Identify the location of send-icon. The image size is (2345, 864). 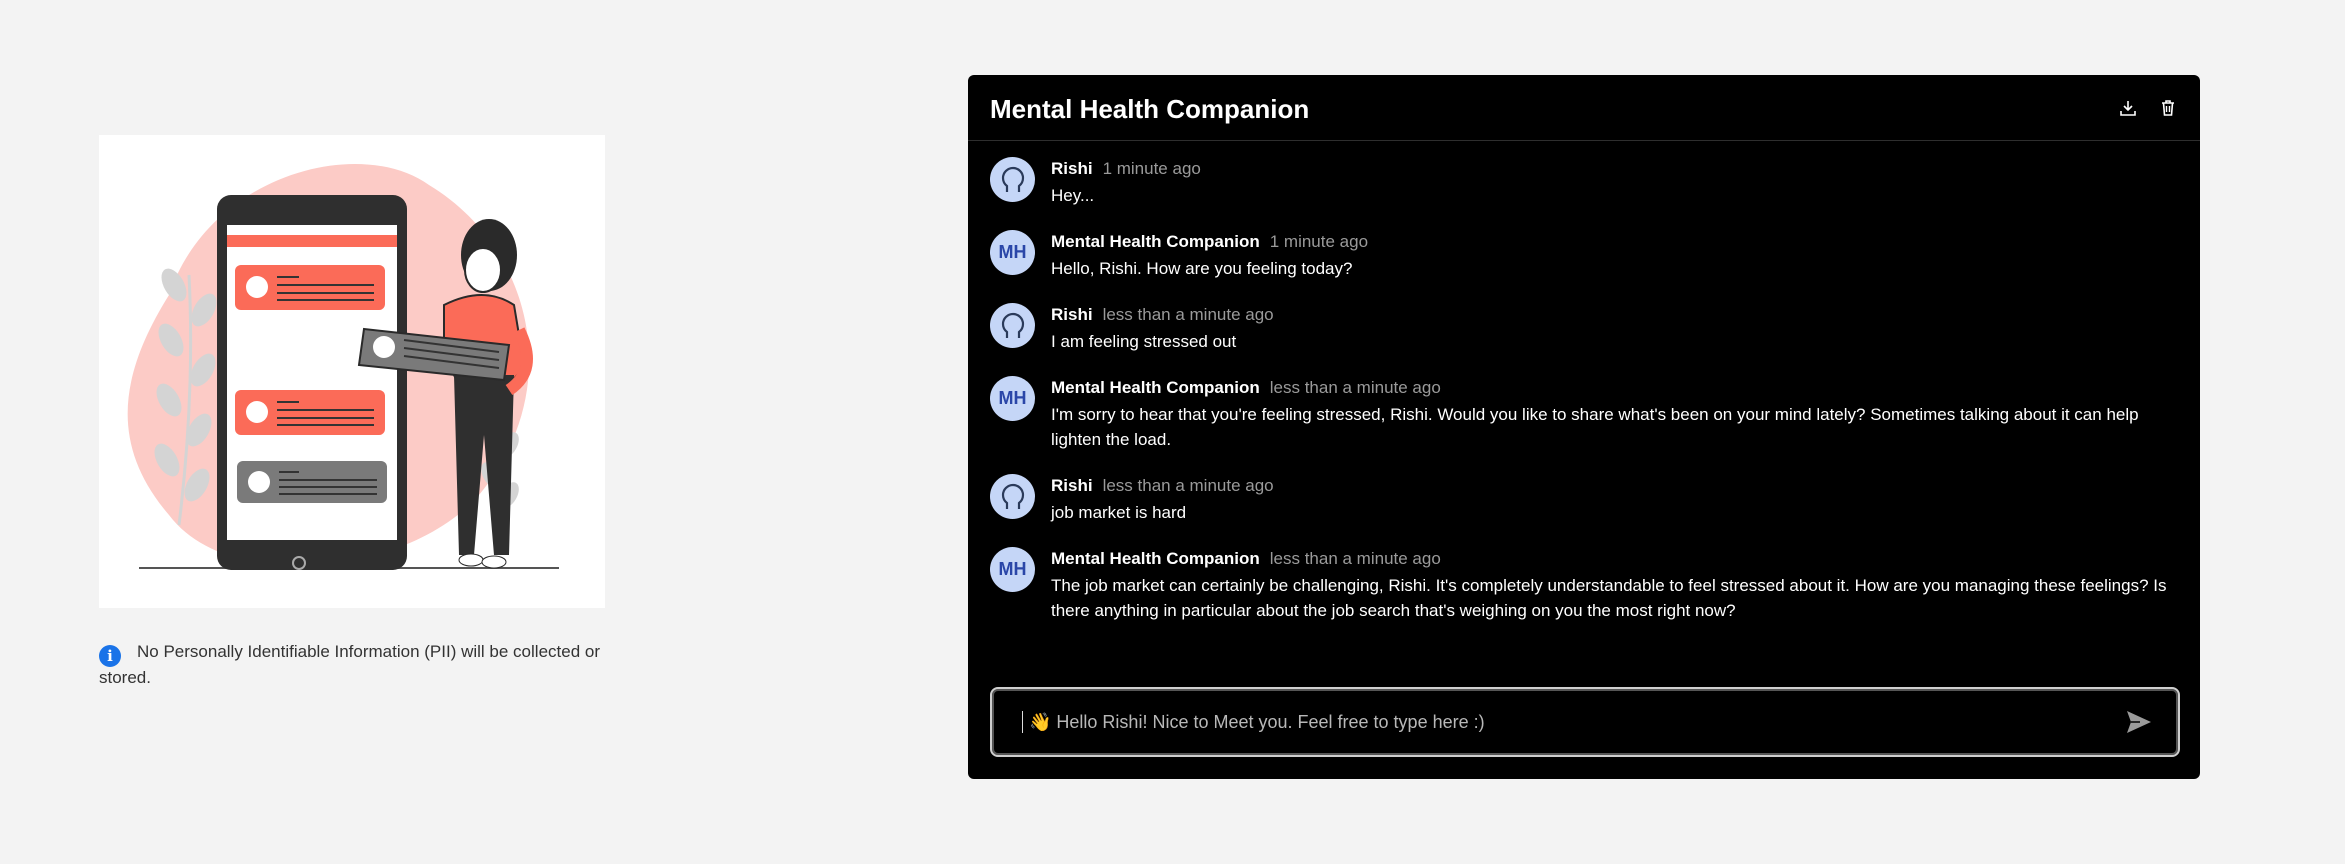
(2139, 722).